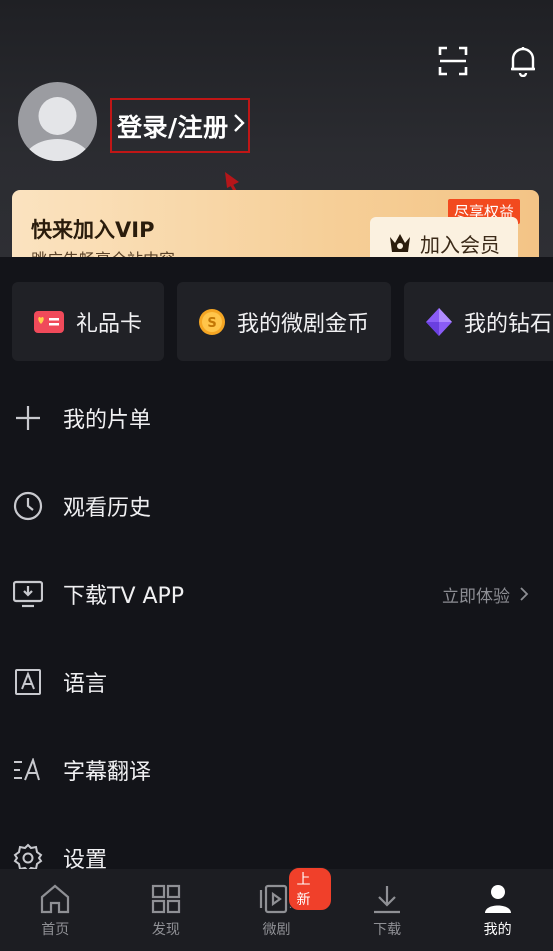 The image size is (553, 951). I want to click on join-vip-label: 加入会员, so click(460, 244).